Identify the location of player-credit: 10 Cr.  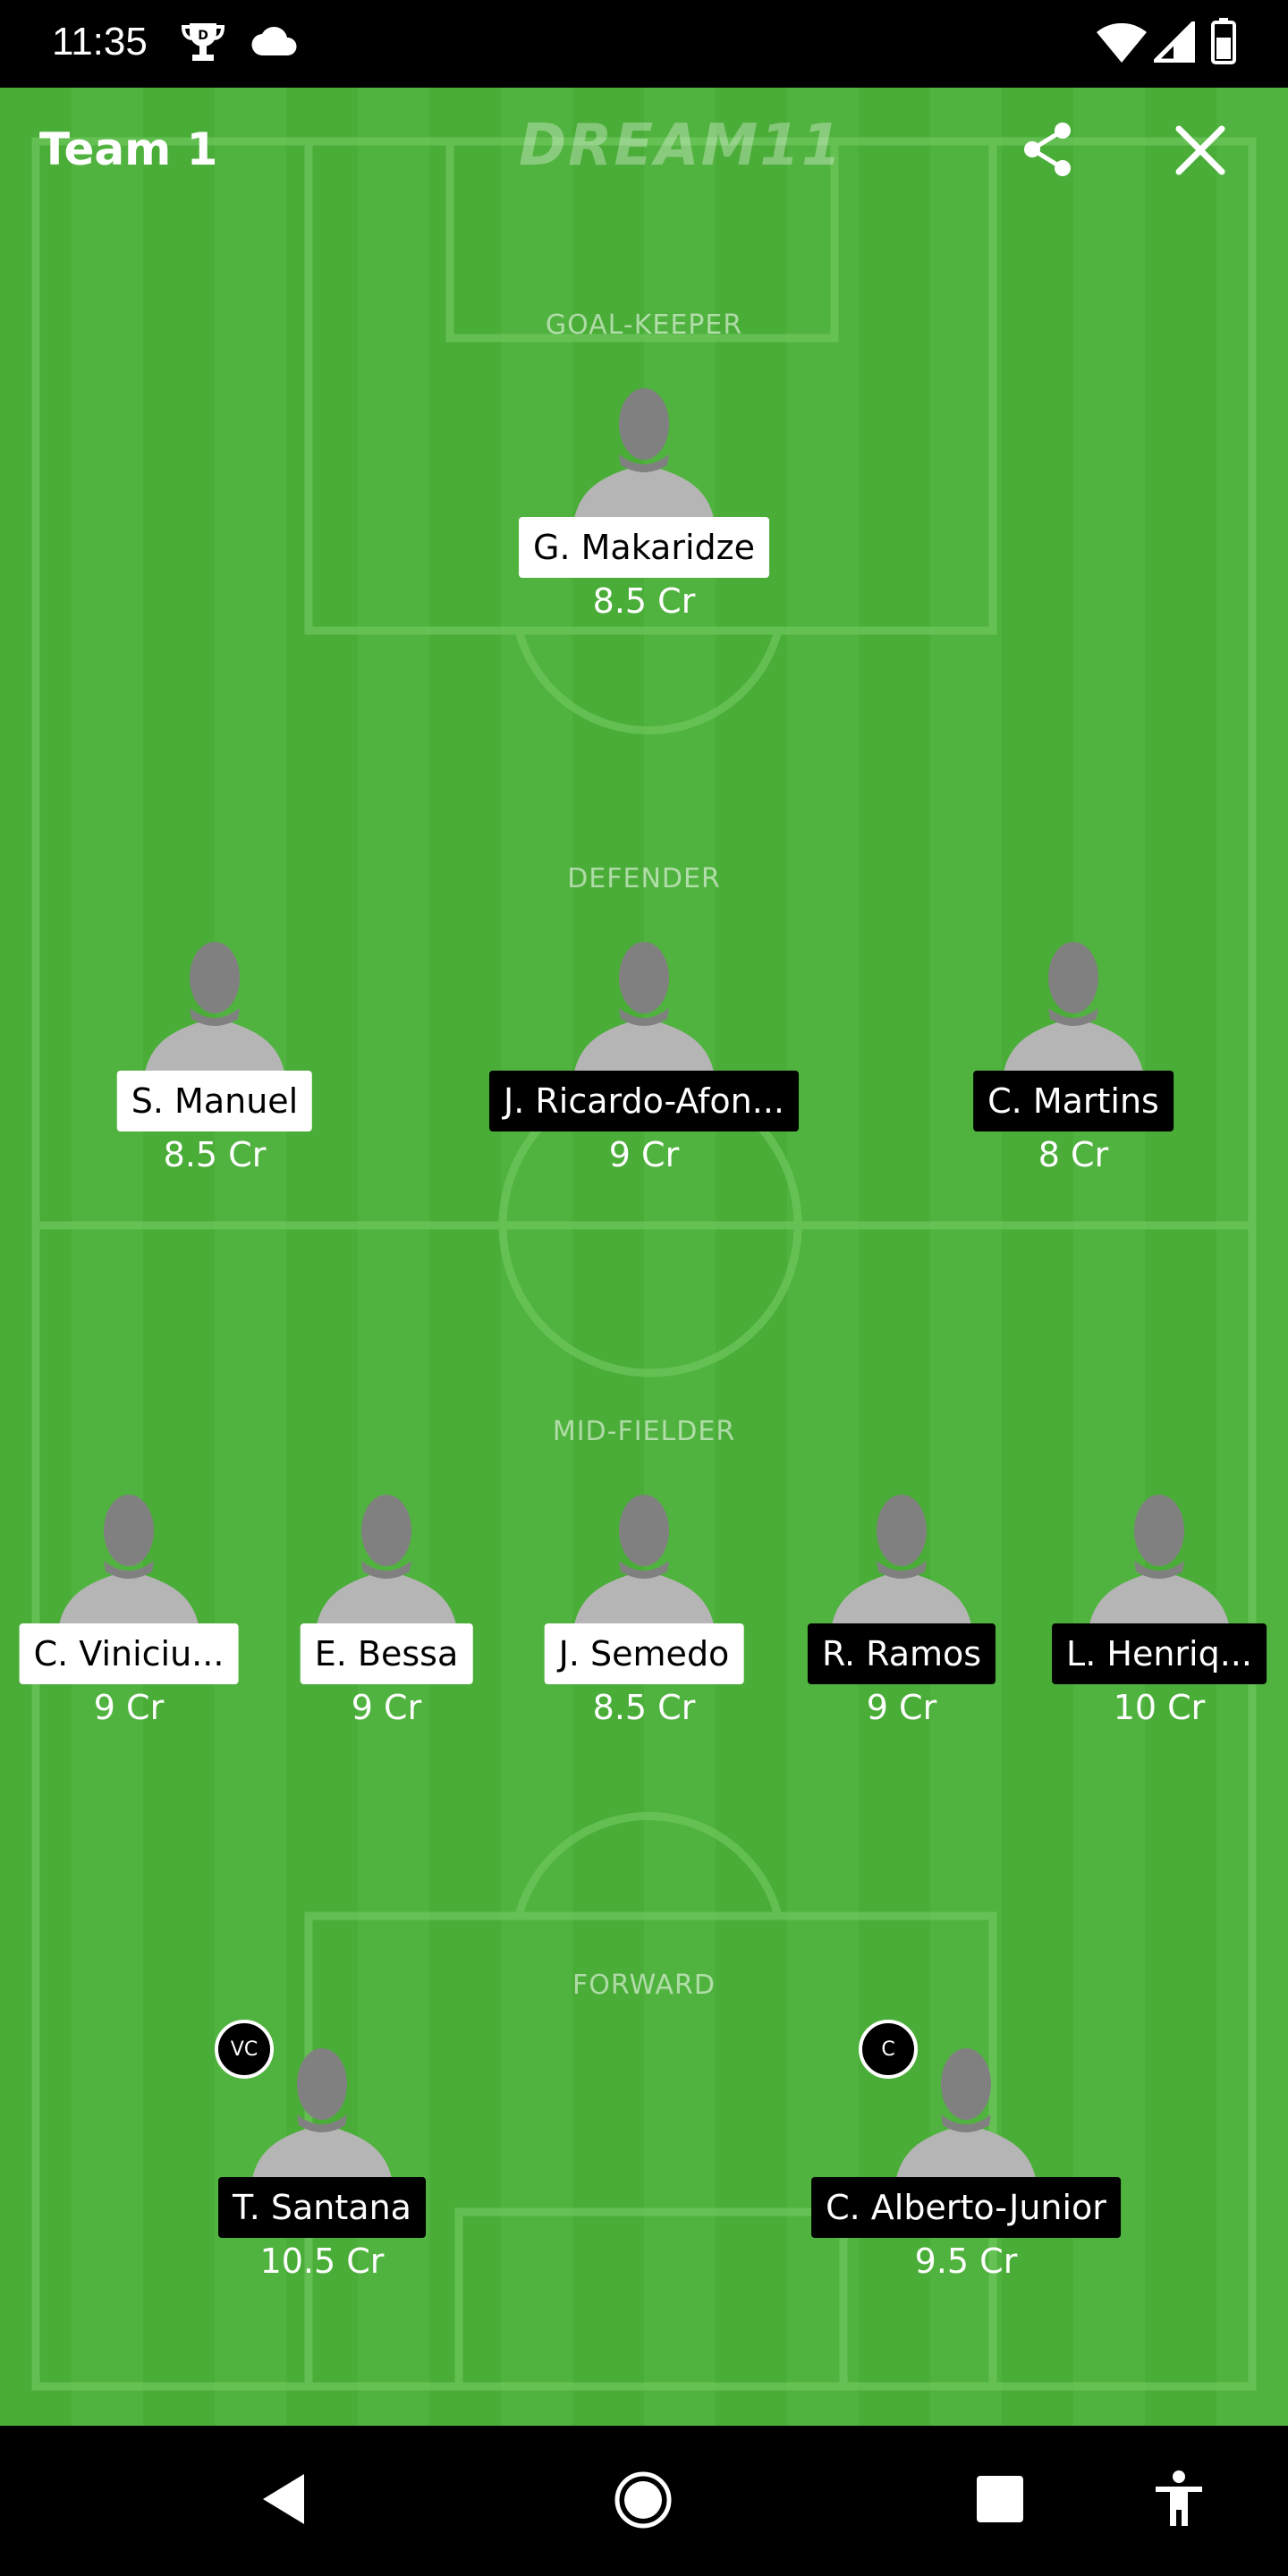
(1159, 1707).